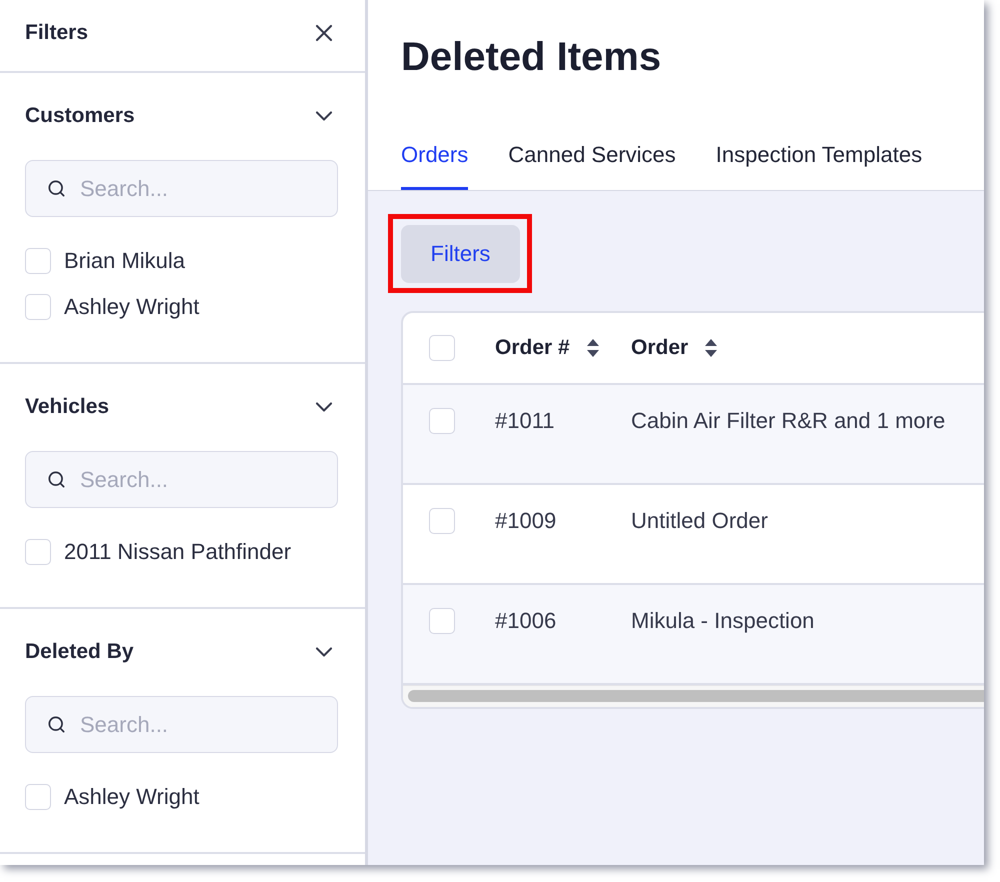  I want to click on table-cell-text: Mikula - Inspection, so click(723, 621).